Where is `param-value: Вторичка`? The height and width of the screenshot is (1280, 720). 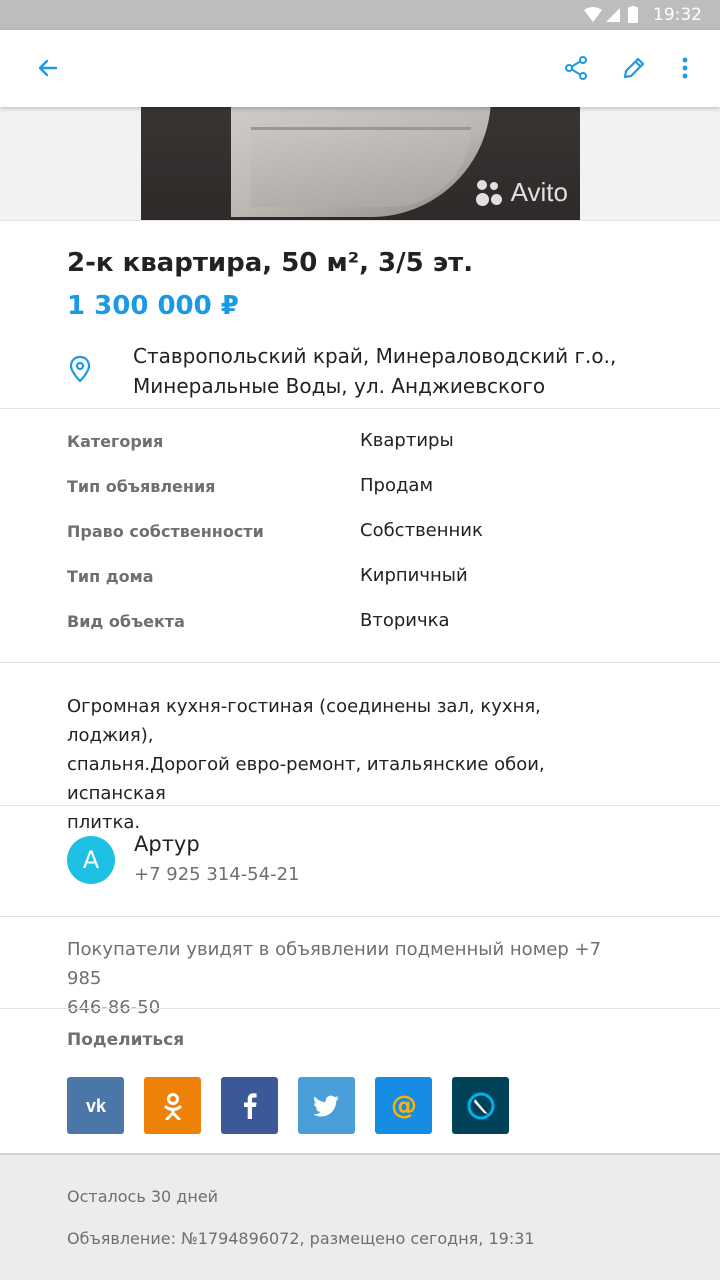 param-value: Вторичка is located at coordinates (405, 620).